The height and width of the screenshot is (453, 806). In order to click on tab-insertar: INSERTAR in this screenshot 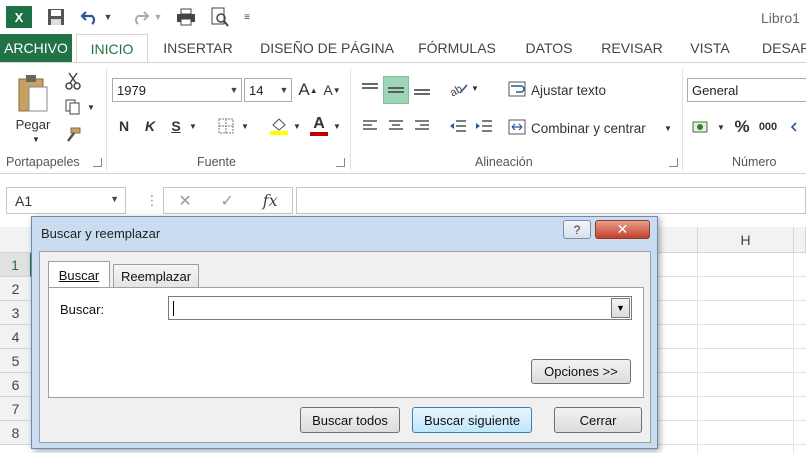, I will do `click(198, 48)`.